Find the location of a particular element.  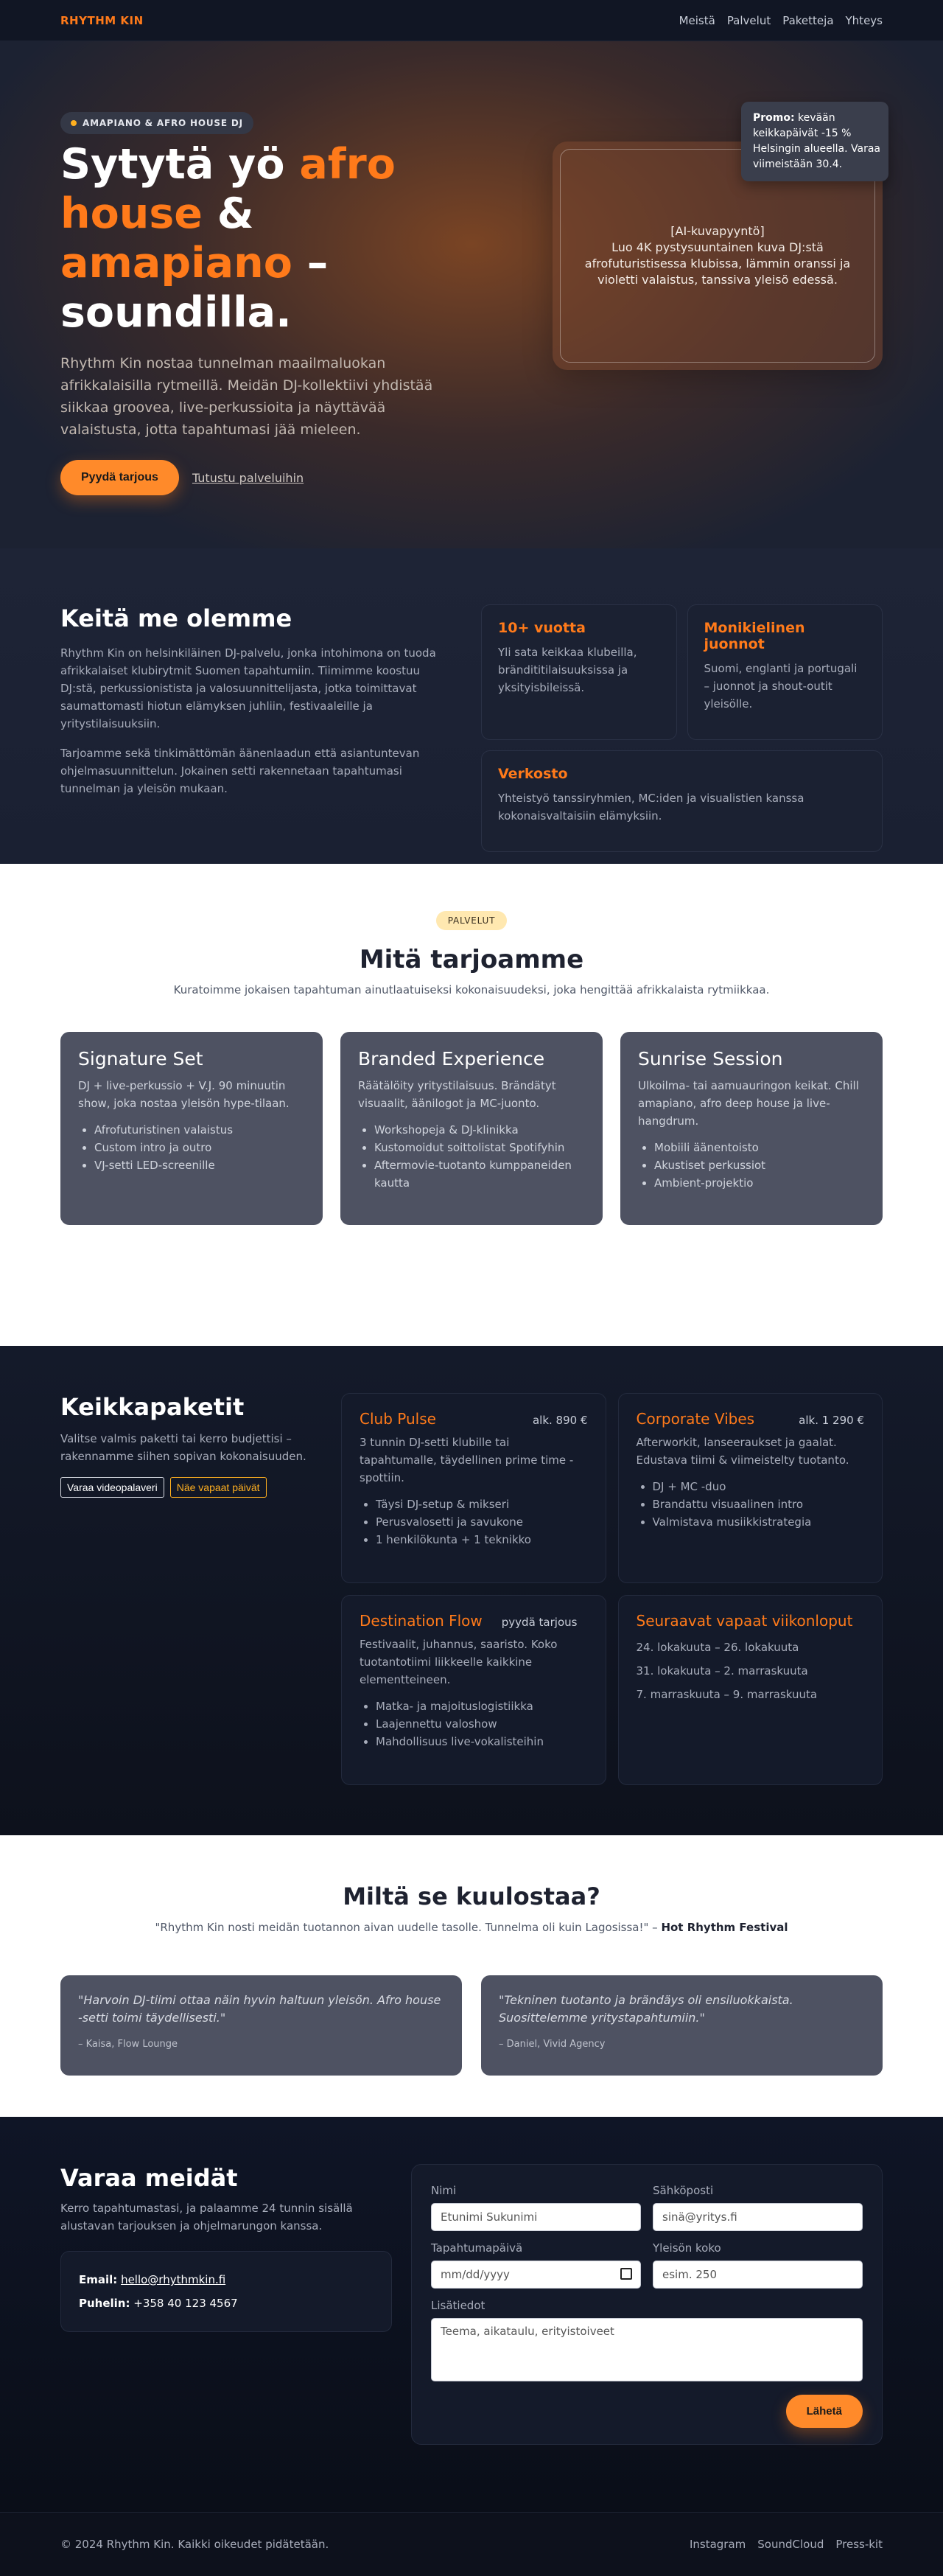

package-price: alk. 890 € is located at coordinates (560, 1420).